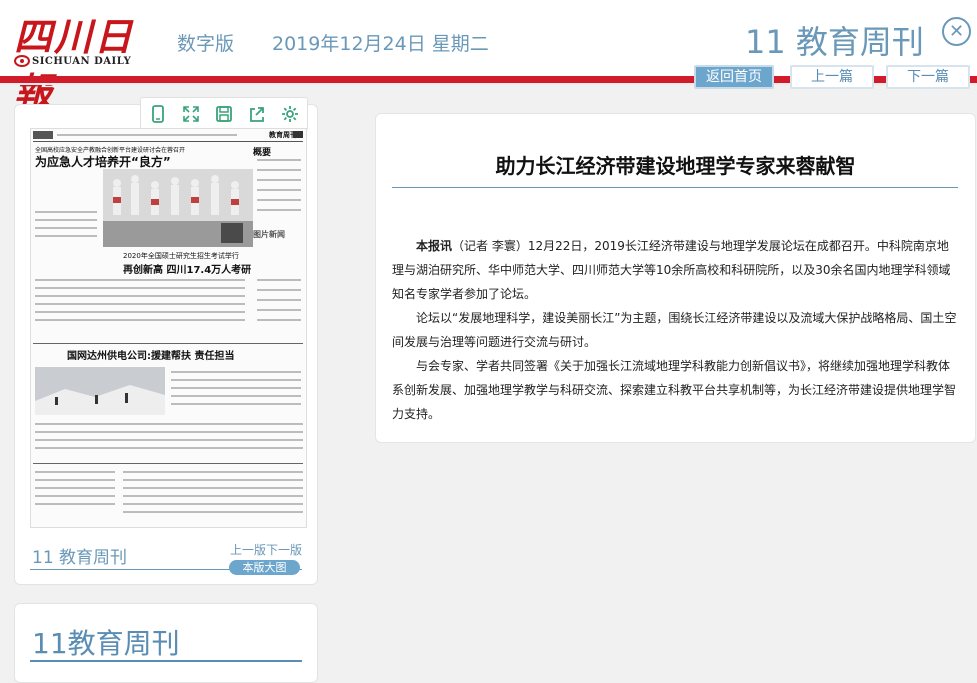 The width and height of the screenshot is (977, 683). I want to click on back-home-button: 返回首页, so click(734, 77).